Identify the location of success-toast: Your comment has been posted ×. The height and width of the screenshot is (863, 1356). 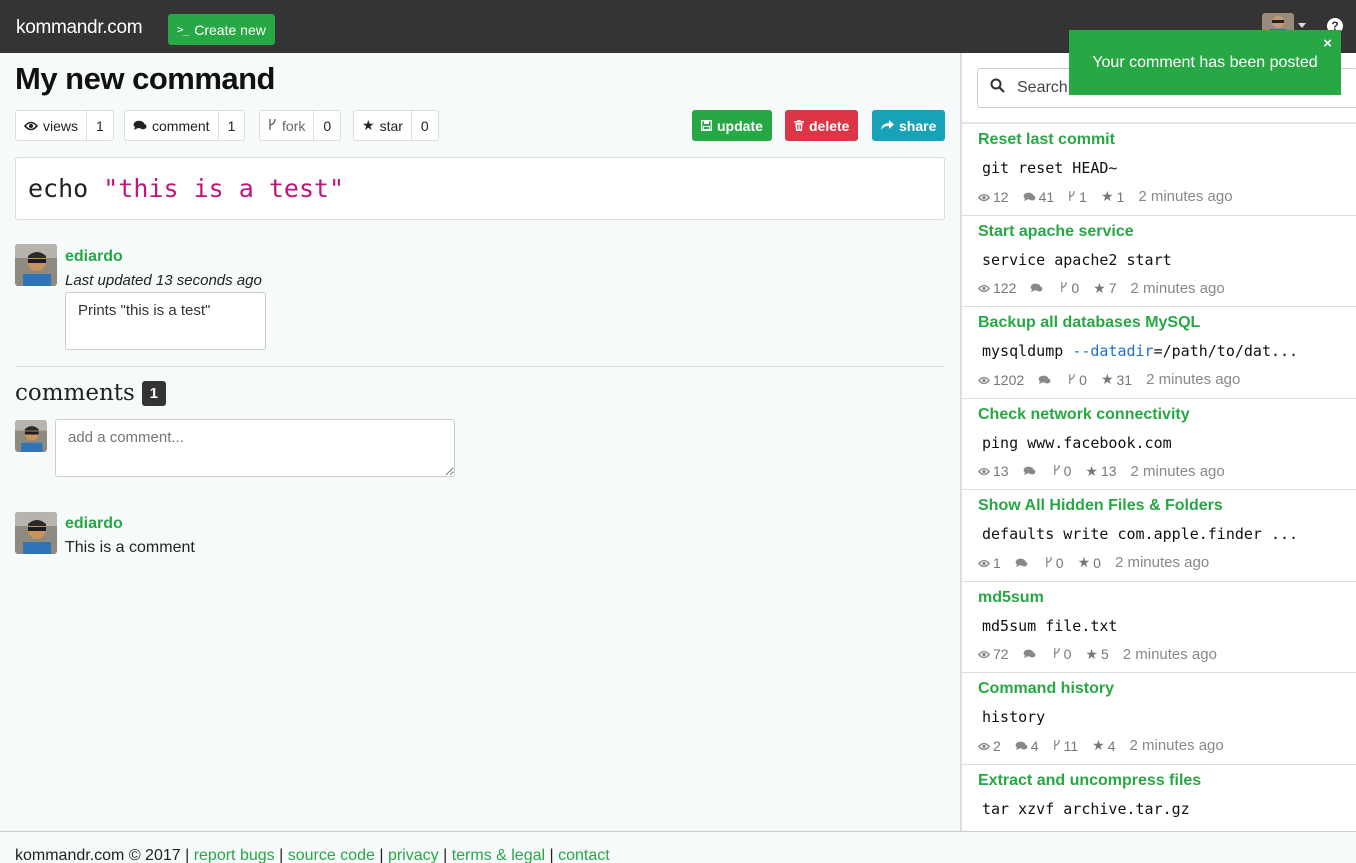
(1205, 62).